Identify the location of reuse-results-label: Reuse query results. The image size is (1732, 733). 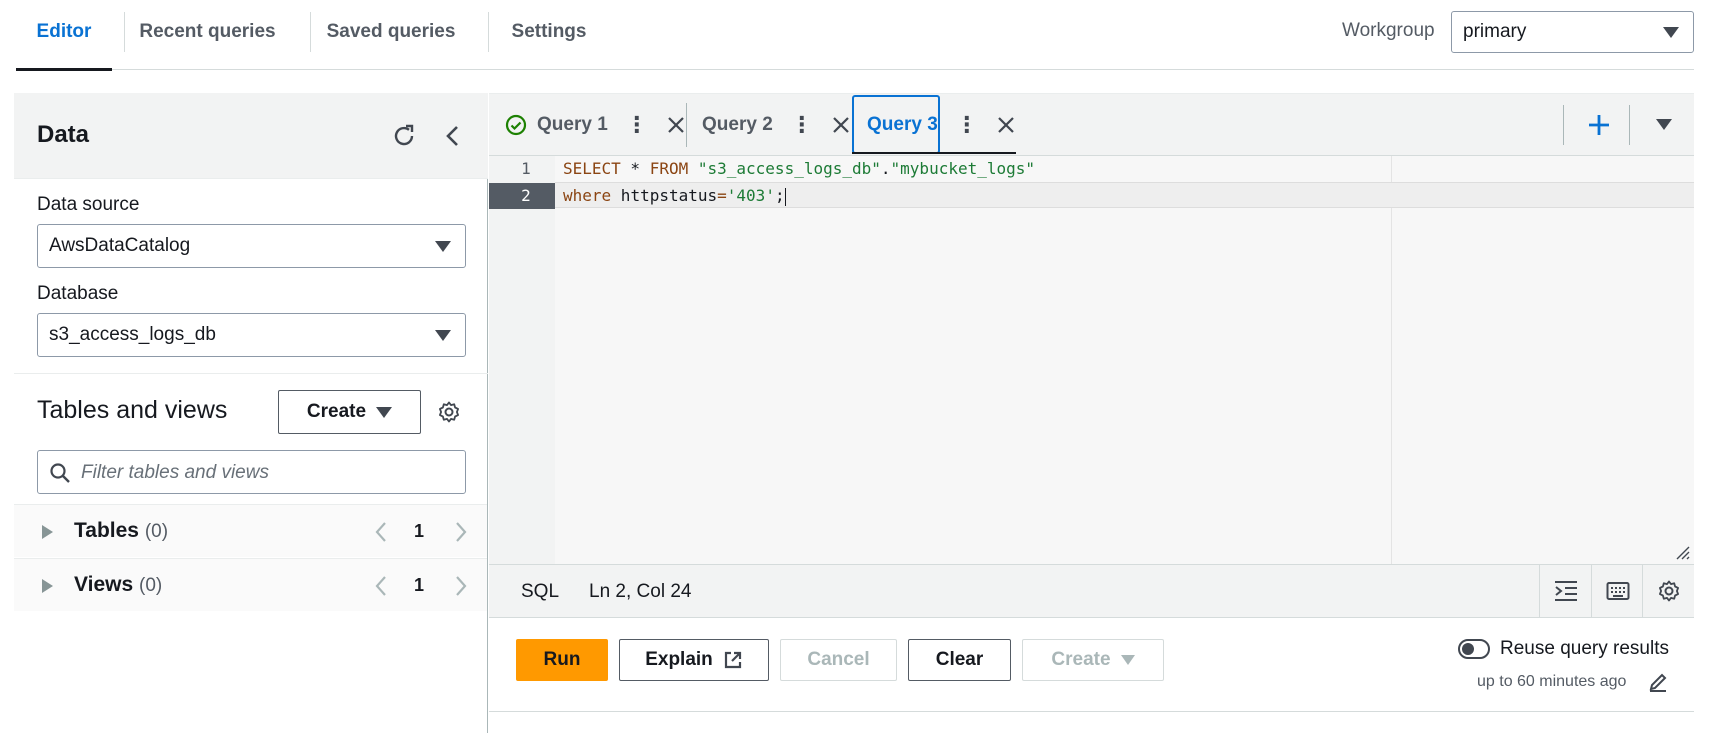
(1584, 648).